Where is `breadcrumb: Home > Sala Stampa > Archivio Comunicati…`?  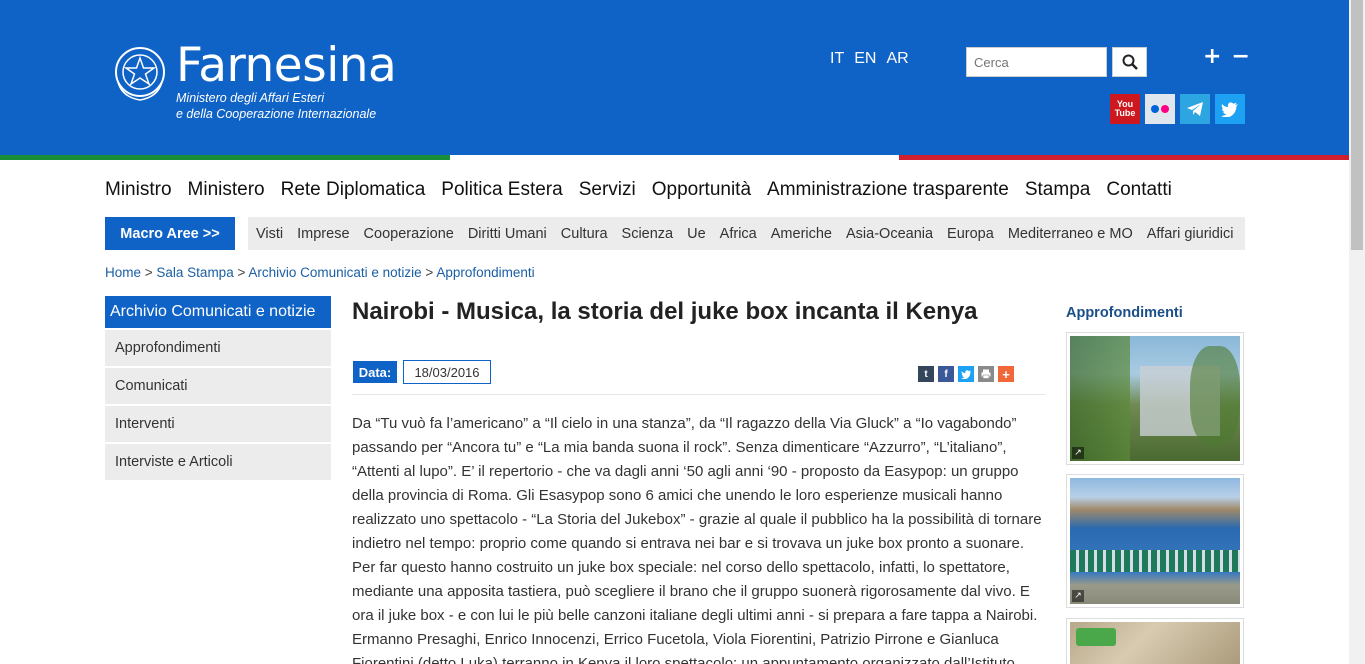 breadcrumb: Home > Sala Stampa > Archivio Comunicati… is located at coordinates (320, 272).